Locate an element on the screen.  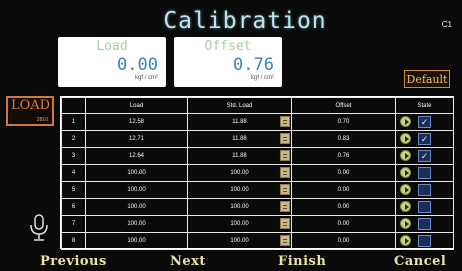
table-row: 6 100.00 100.00 0.00 is located at coordinates (257, 207).